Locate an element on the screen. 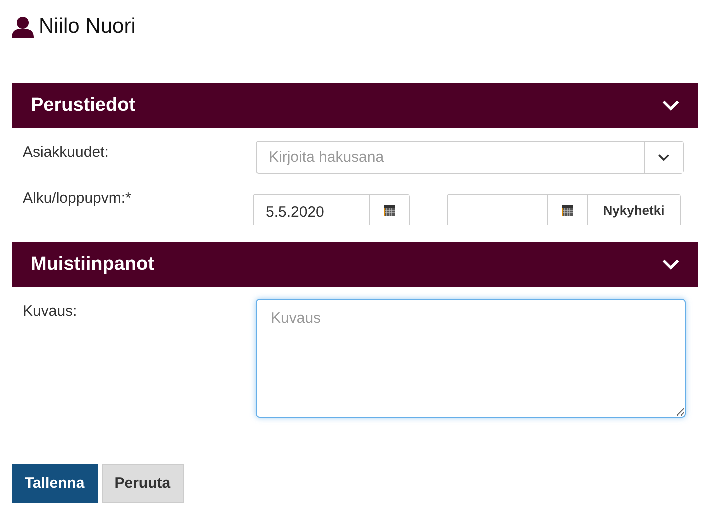 The height and width of the screenshot is (529, 726). save-button: Tallenna is located at coordinates (55, 483).